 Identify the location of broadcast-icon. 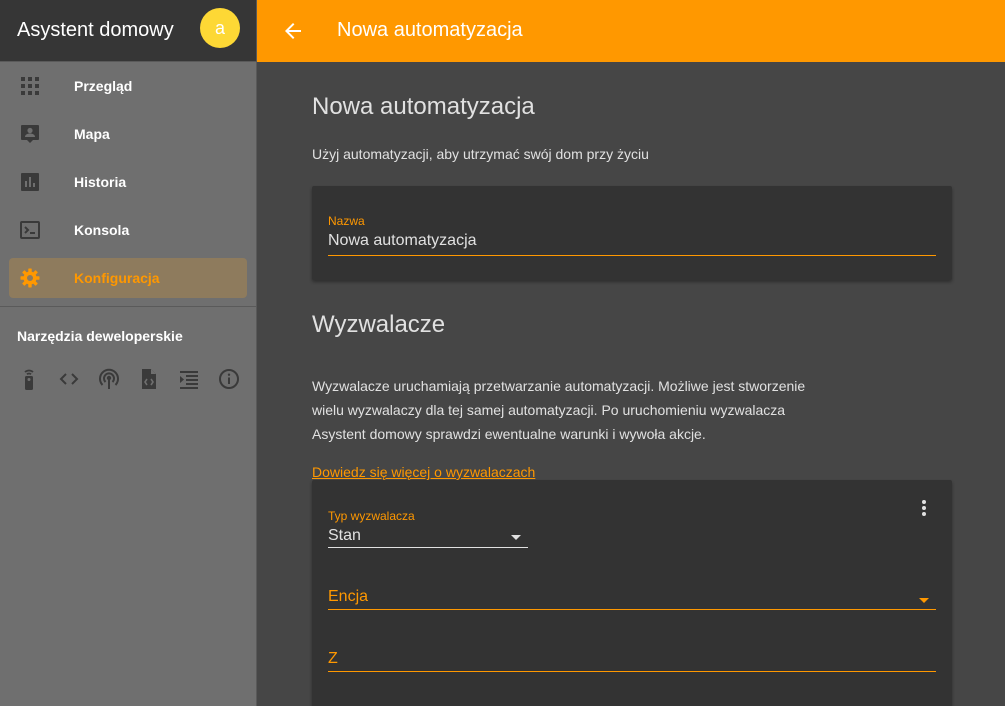
(109, 379).